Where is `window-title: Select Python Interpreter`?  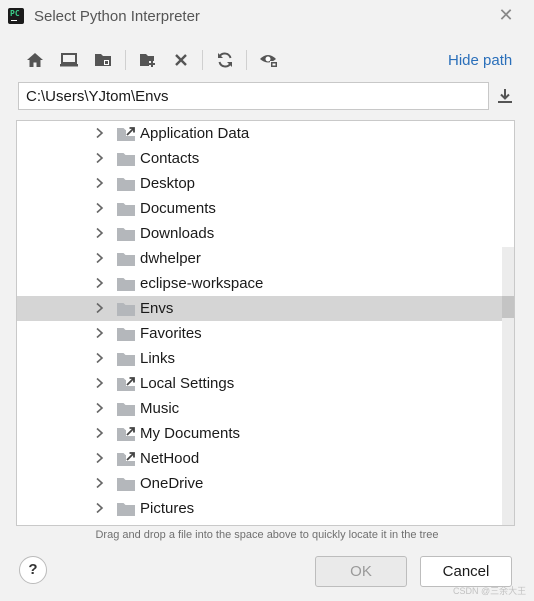
window-title: Select Python Interpreter is located at coordinates (117, 16).